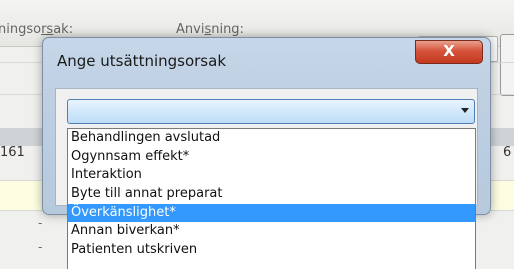  Describe the element at coordinates (271, 213) in the screenshot. I see `dropdown-option: Överkänslighet*` at that location.